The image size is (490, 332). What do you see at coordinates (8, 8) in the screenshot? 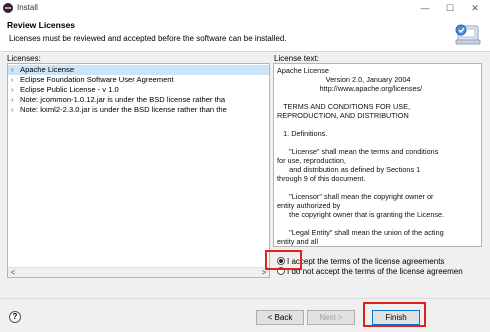
I see `eclipse-icon` at bounding box center [8, 8].